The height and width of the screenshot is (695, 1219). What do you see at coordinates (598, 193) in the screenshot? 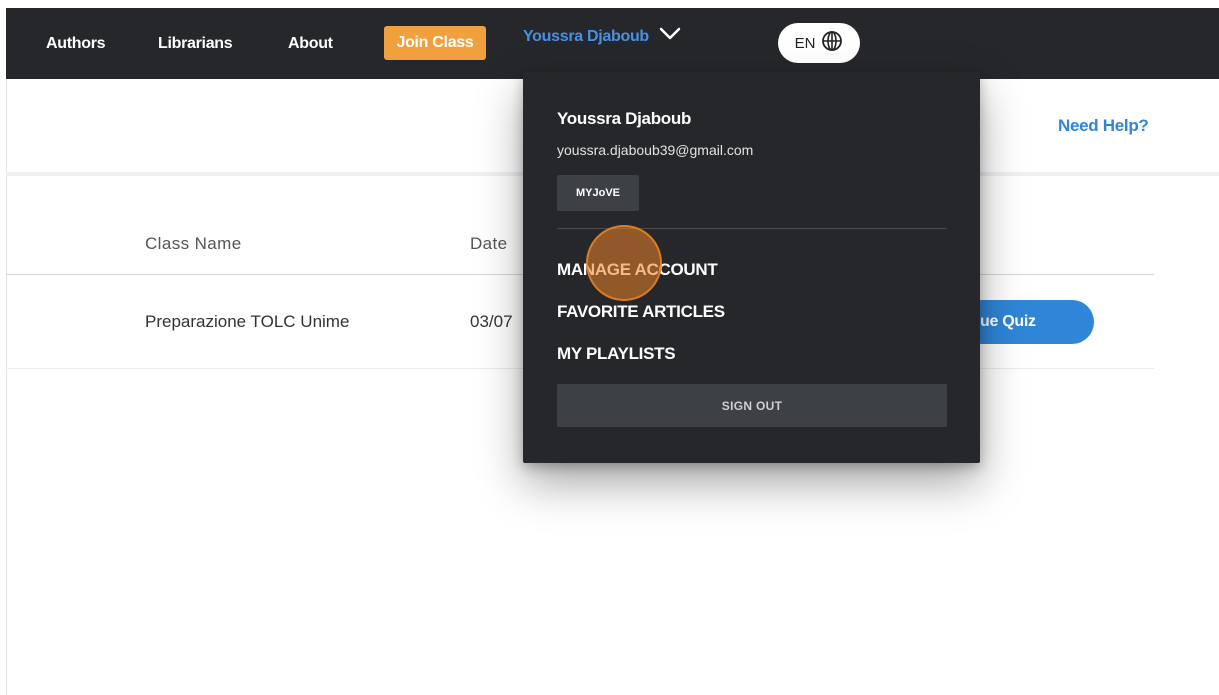
I see `myjove-badge: MYJoVE` at bounding box center [598, 193].